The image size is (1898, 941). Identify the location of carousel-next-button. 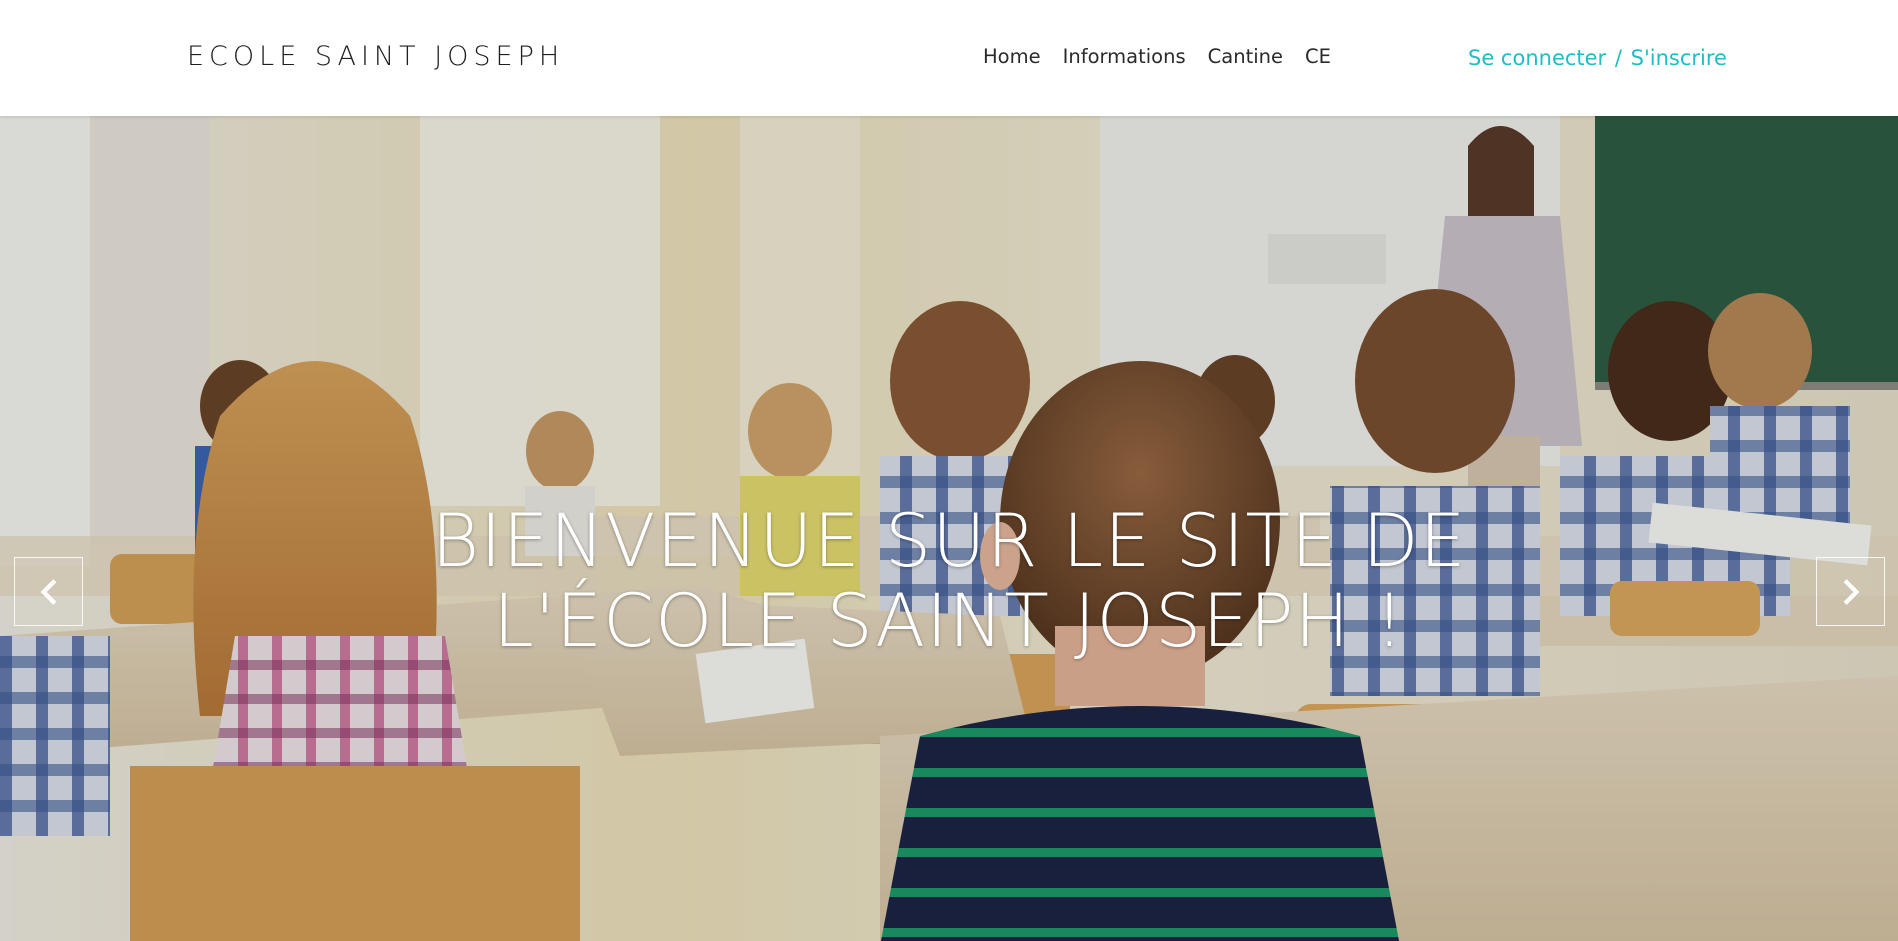
(1850, 591).